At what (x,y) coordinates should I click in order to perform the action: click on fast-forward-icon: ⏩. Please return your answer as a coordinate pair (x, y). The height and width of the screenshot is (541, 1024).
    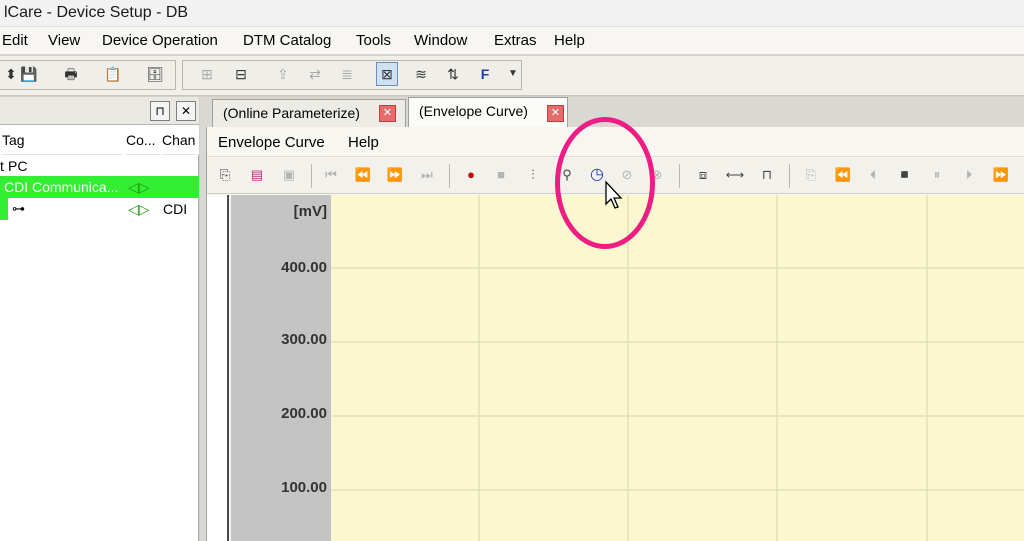
    Looking at the image, I should click on (1001, 175).